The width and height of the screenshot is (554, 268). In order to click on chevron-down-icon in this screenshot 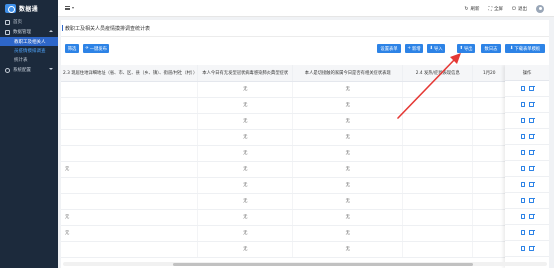, I will do `click(51, 69)`.